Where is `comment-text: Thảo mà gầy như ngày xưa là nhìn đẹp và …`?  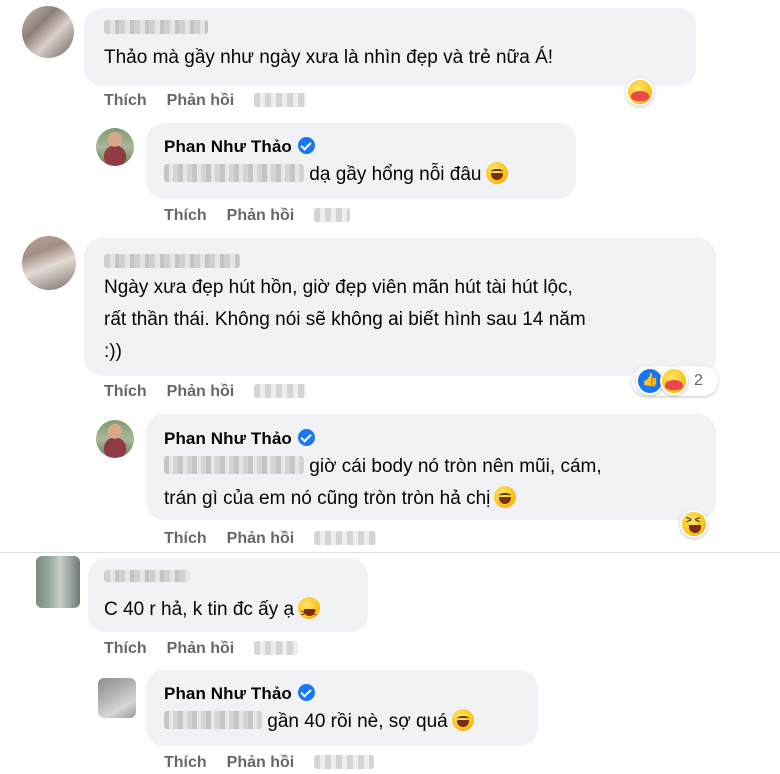
comment-text: Thảo mà gầy như ngày xưa là nhìn đẹp và … is located at coordinates (329, 57).